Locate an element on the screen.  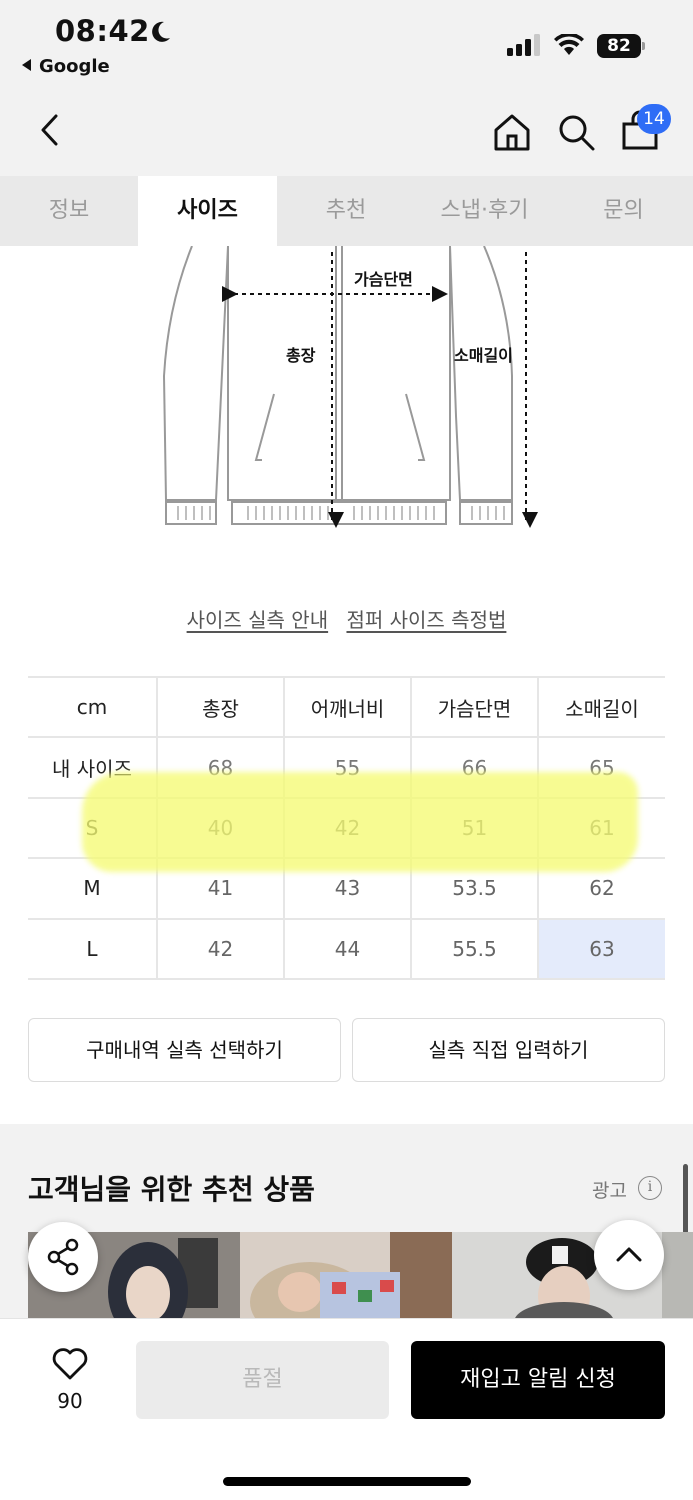
wifi-icon is located at coordinates (569, 44).